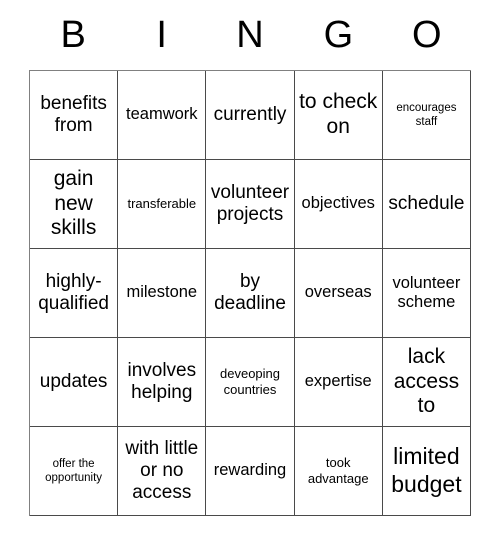 This screenshot has height=544, width=500. I want to click on bingo-header-letter-n: N, so click(250, 35).